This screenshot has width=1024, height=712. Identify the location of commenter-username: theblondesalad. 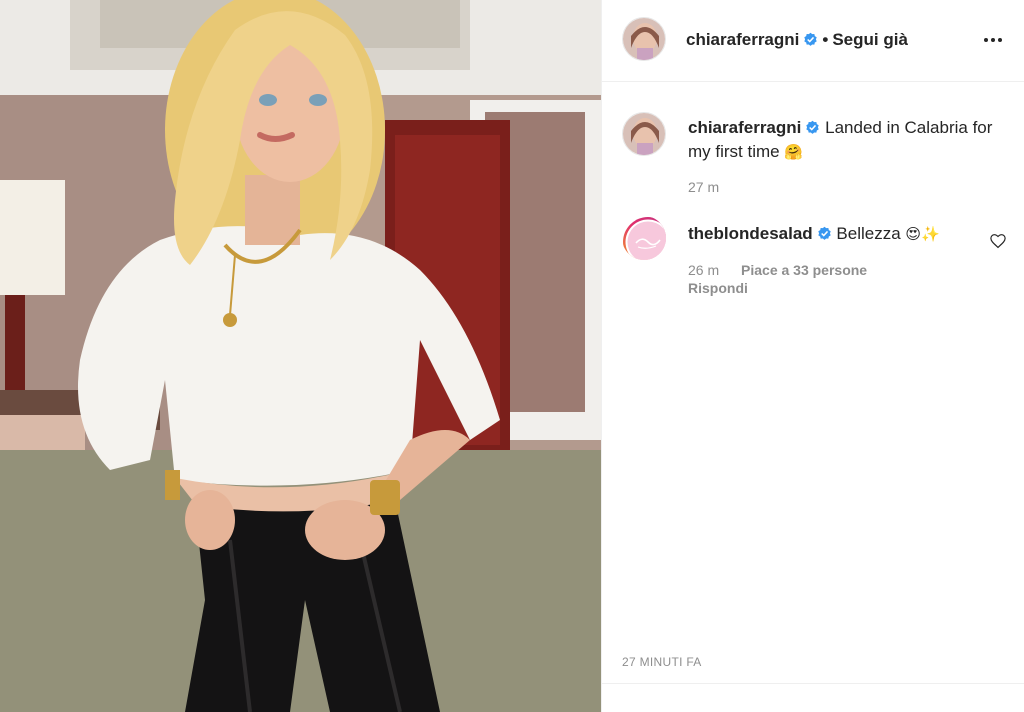
(750, 233).